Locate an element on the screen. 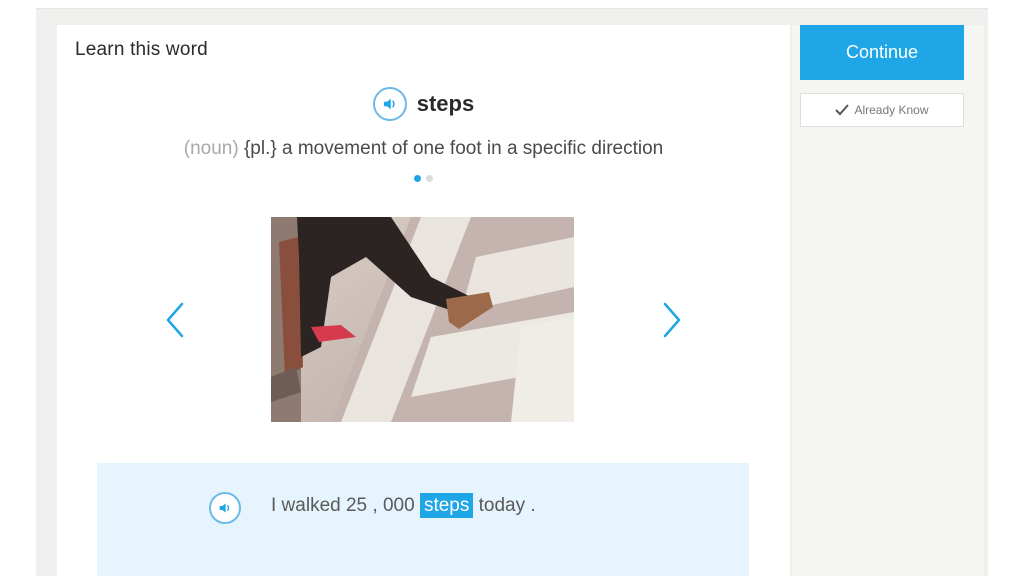  word-header: steps is located at coordinates (423, 104).